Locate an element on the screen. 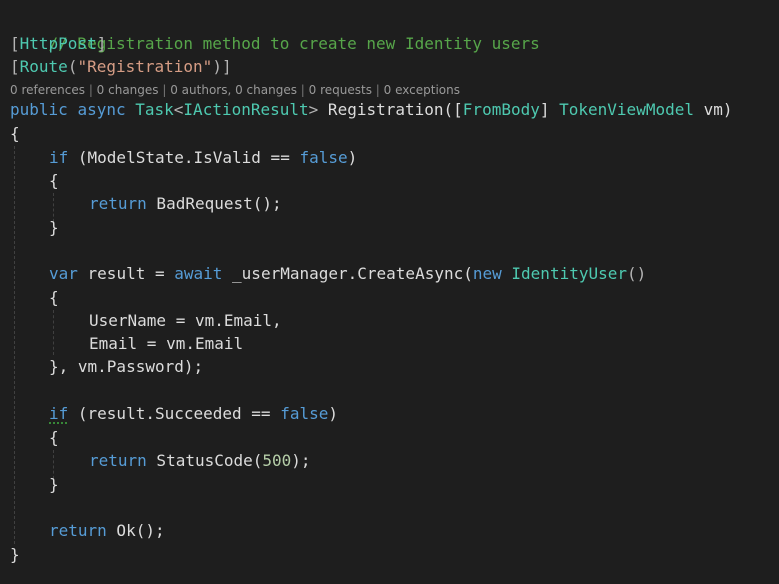  attribute-frombody: FromBody is located at coordinates (501, 109).